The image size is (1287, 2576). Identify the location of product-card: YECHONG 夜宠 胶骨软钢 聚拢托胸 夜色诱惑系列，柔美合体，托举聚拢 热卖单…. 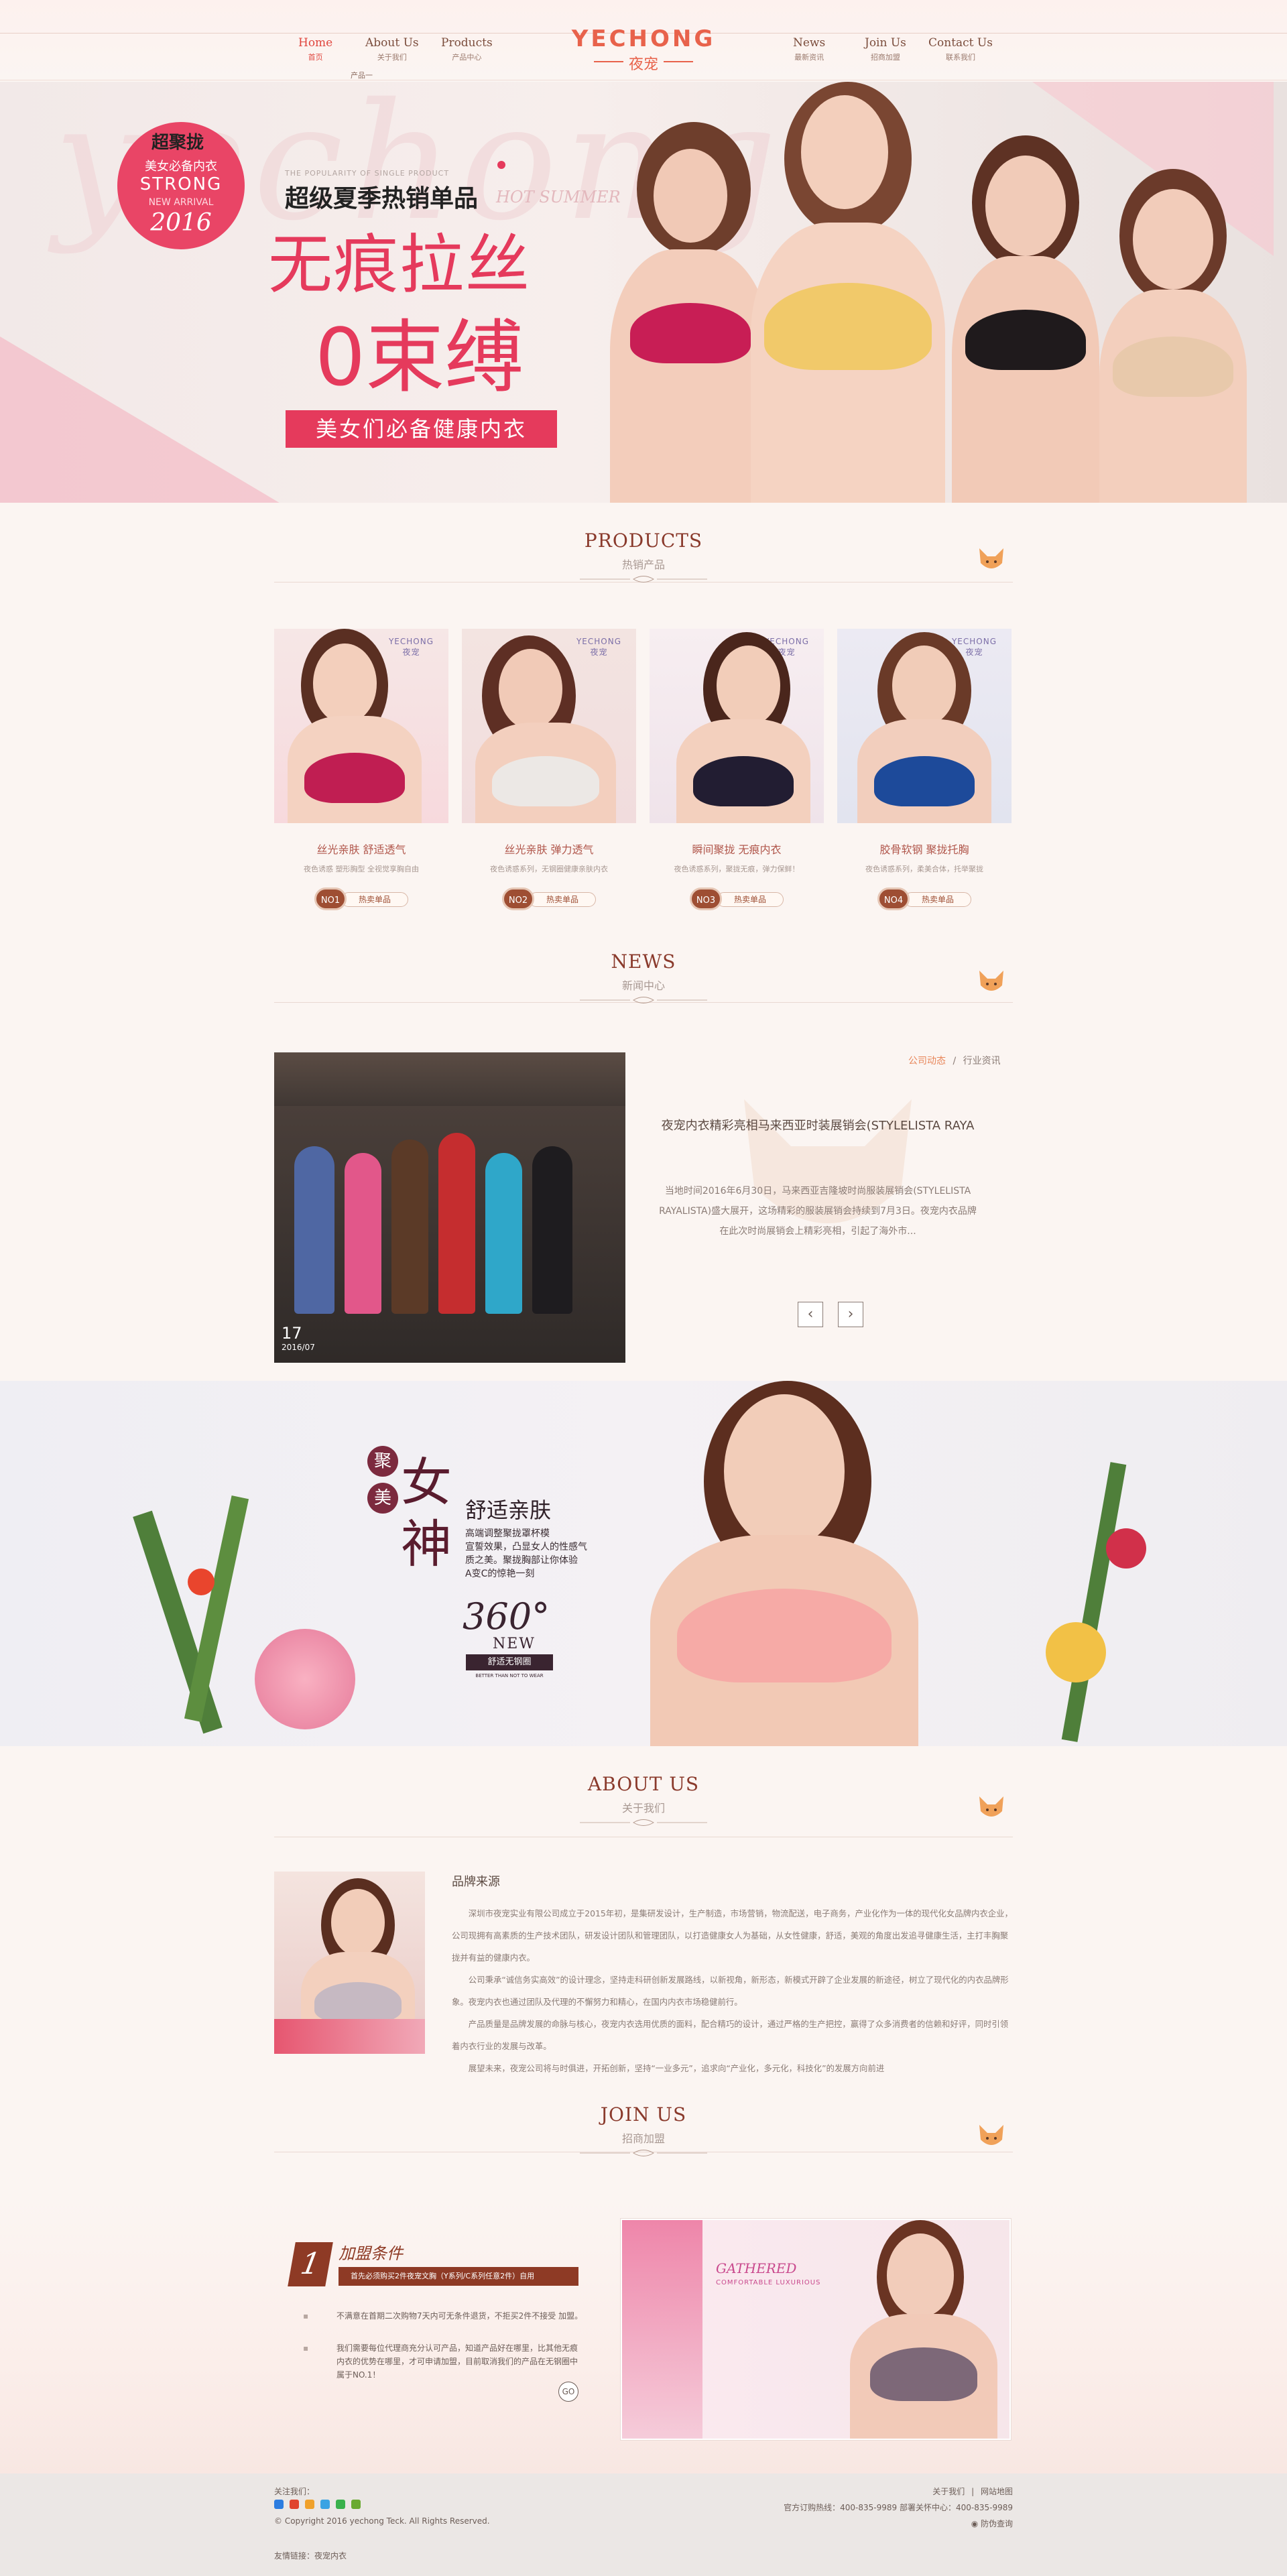
(925, 769).